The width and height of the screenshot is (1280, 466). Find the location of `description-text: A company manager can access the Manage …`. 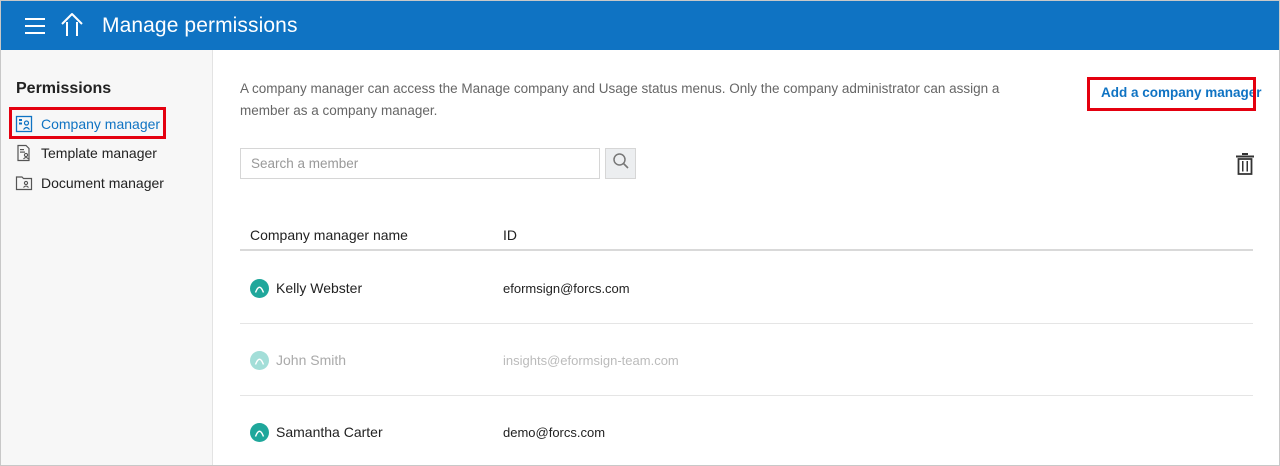

description-text: A company manager can access the Manage … is located at coordinates (620, 99).